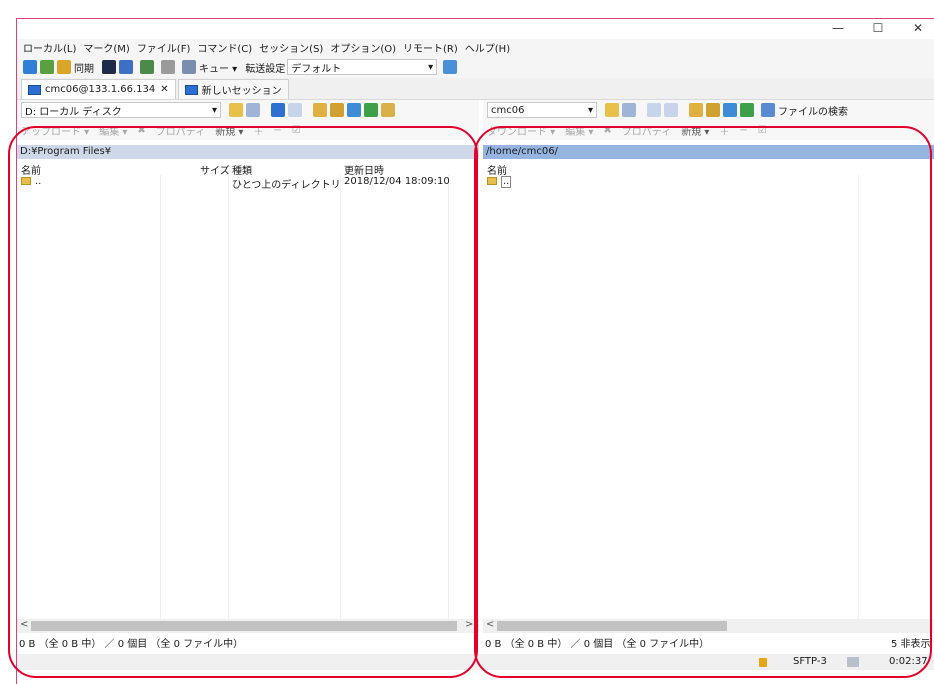 Image resolution: width=934 pixels, height=684 pixels. What do you see at coordinates (291, 47) in the screenshot?
I see `menu-session: セッション(S)` at bounding box center [291, 47].